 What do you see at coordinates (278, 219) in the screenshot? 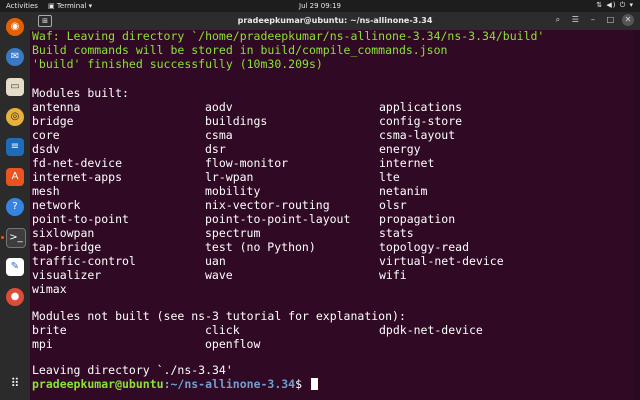
I see `module-name: point-to-point-layout` at bounding box center [278, 219].